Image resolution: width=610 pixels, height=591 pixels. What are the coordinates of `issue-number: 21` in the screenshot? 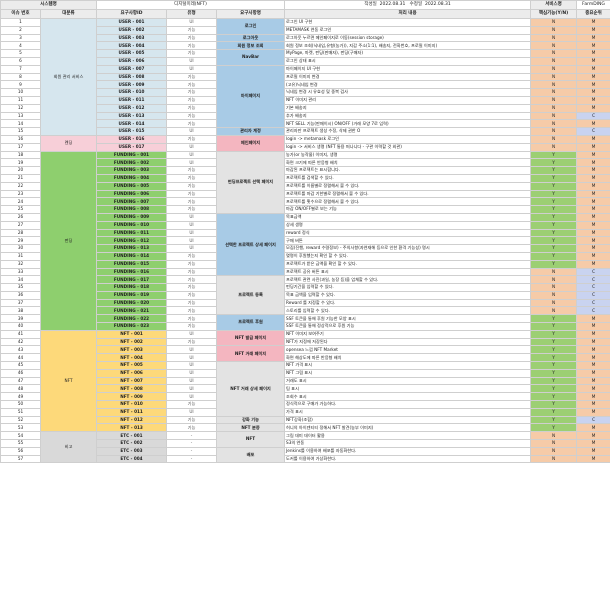 It's located at (20, 178).